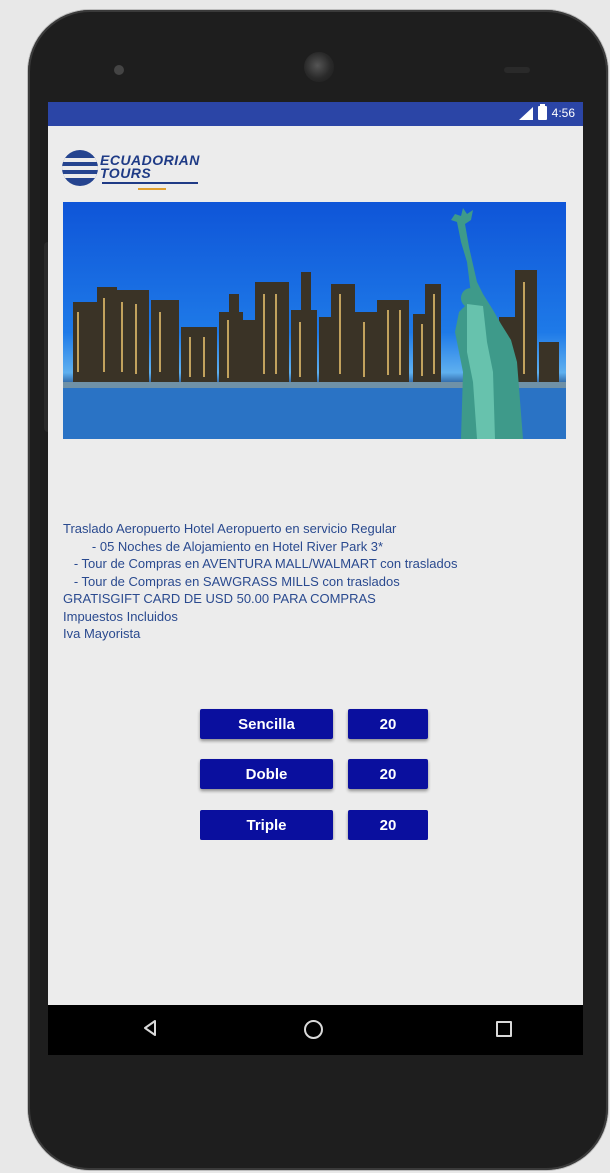 This screenshot has height=1173, width=610. I want to click on navigation-bar, so click(315, 1030).